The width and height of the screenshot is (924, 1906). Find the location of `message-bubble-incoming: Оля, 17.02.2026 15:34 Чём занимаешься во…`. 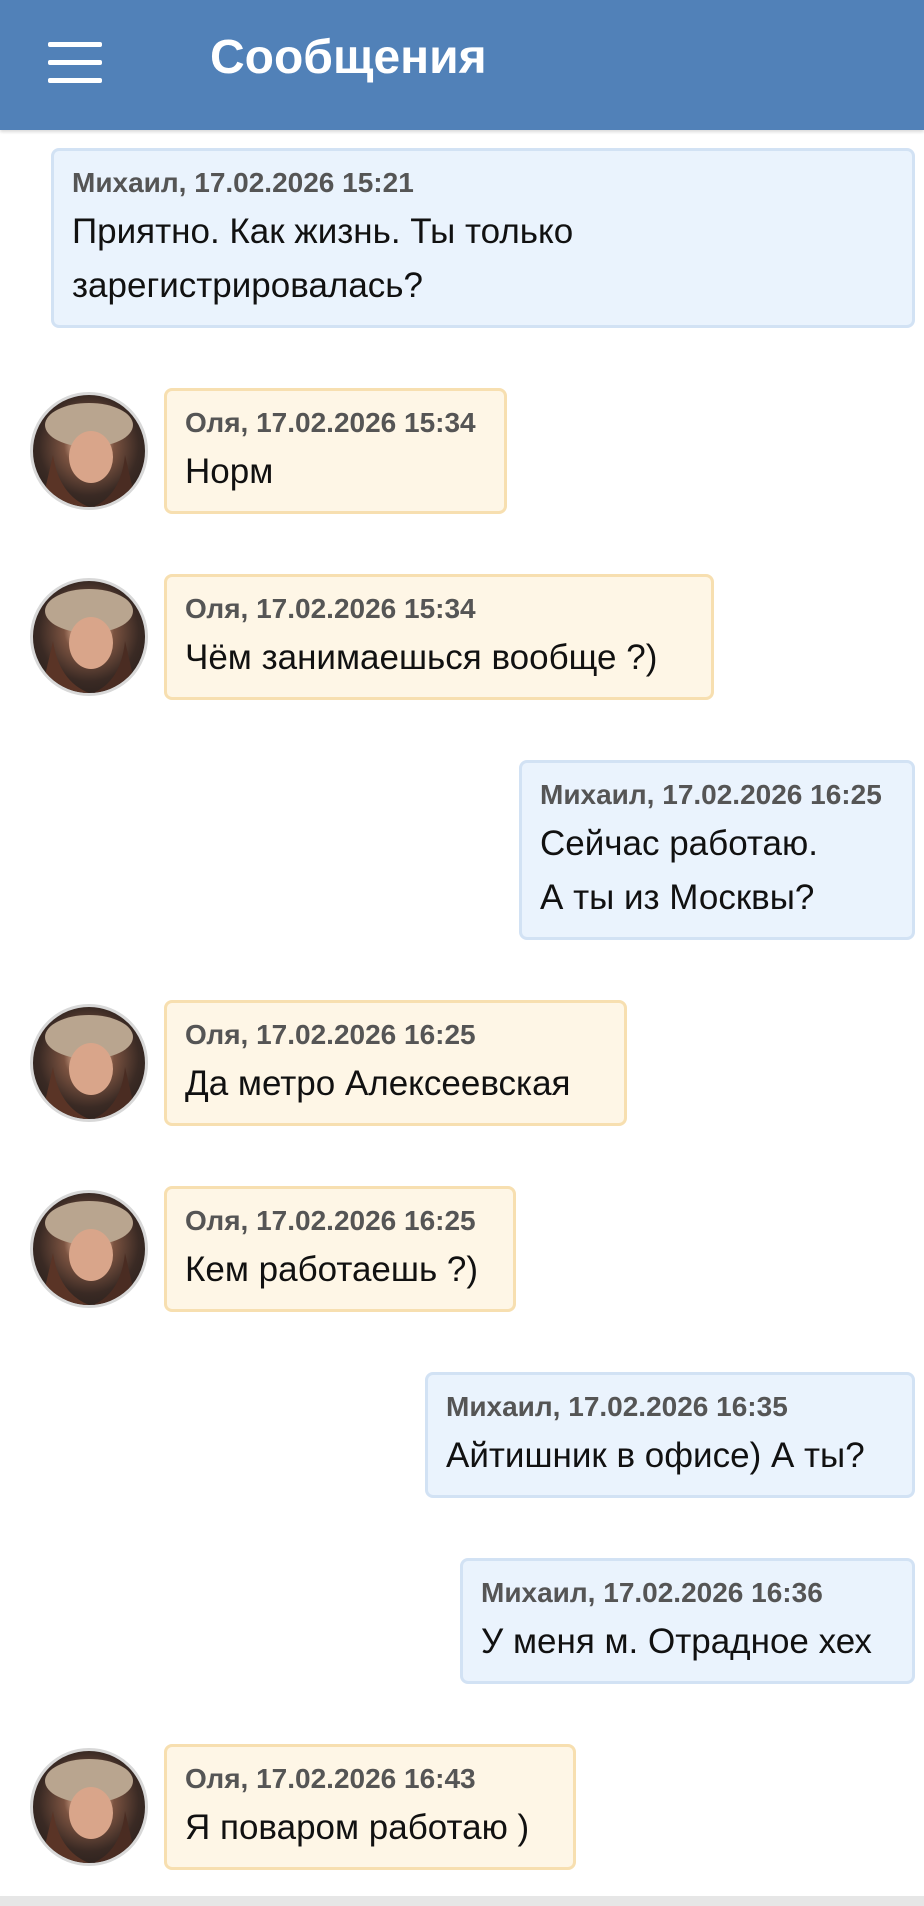

message-bubble-incoming: Оля, 17.02.2026 15:34 Чём занимаешься во… is located at coordinates (439, 637).